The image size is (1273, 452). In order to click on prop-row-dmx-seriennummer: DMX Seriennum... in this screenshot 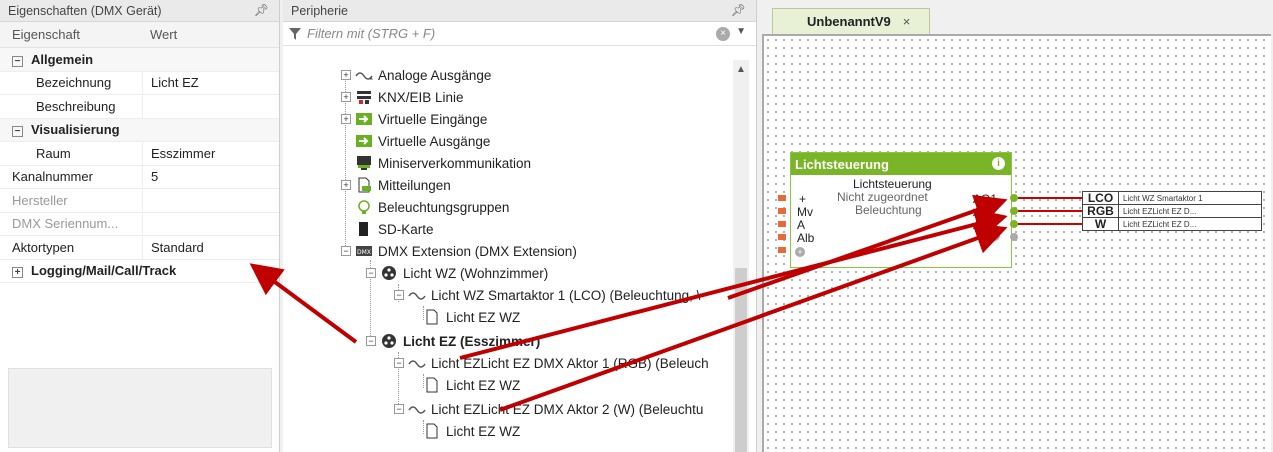, I will do `click(139, 224)`.